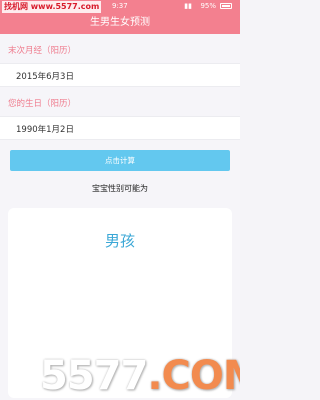 The image size is (320, 400). What do you see at coordinates (188, 6) in the screenshot?
I see `signal-icon: ▮▮` at bounding box center [188, 6].